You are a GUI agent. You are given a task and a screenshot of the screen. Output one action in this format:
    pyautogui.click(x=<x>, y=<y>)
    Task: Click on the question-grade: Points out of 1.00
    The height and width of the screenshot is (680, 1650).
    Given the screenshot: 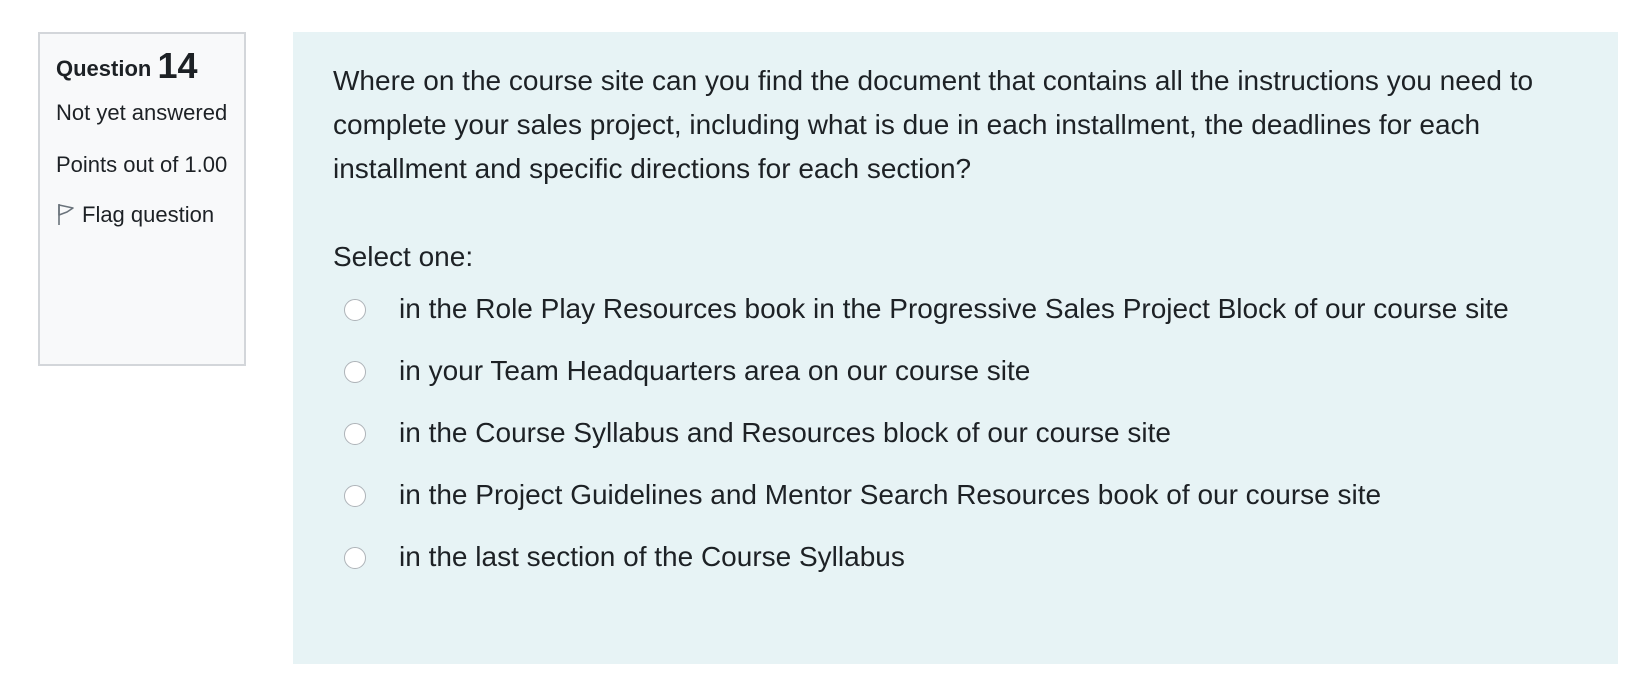 What is the action you would take?
    pyautogui.click(x=142, y=164)
    